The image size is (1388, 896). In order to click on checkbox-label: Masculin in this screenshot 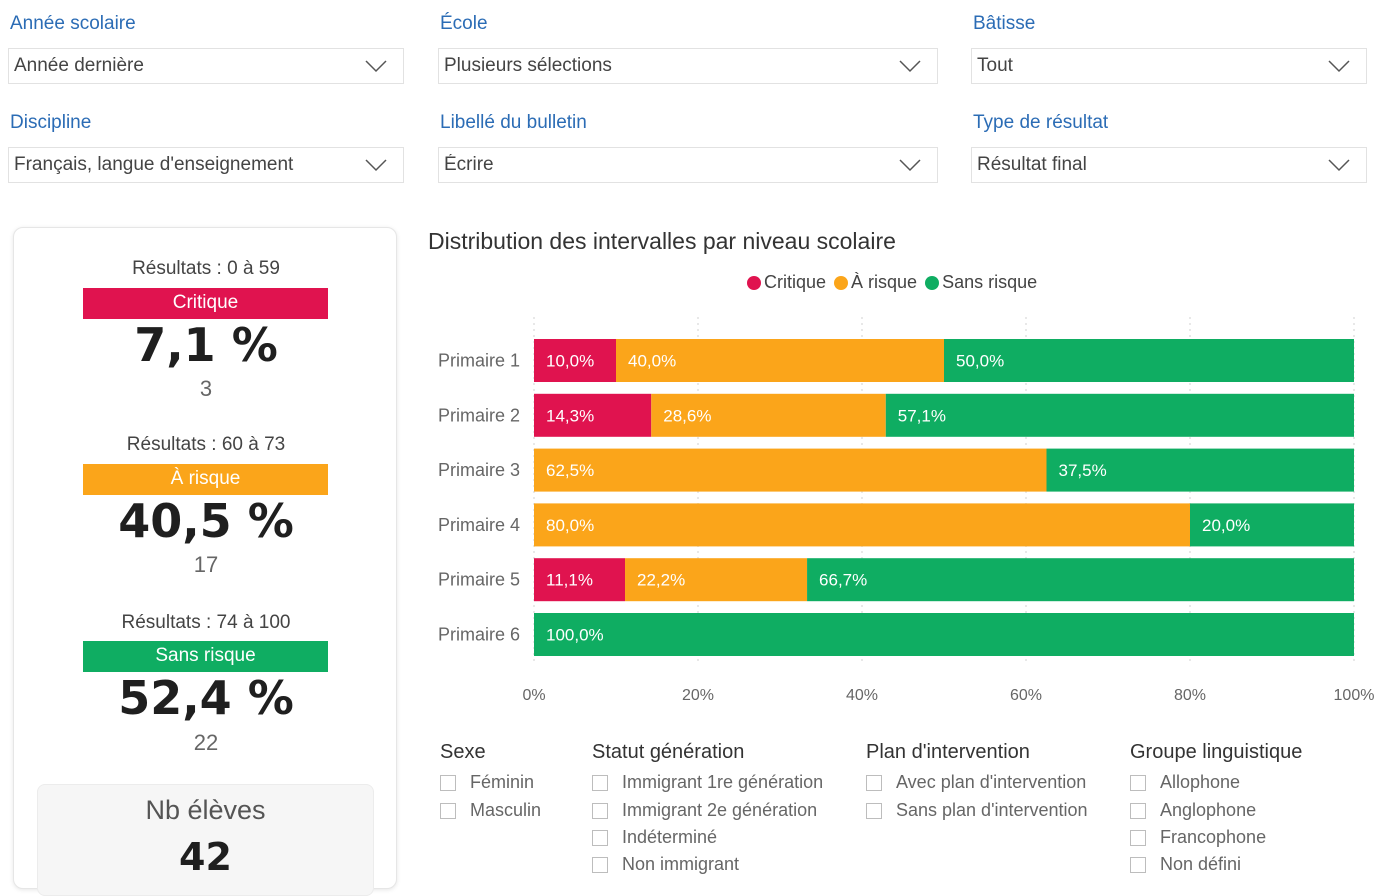, I will do `click(506, 810)`.